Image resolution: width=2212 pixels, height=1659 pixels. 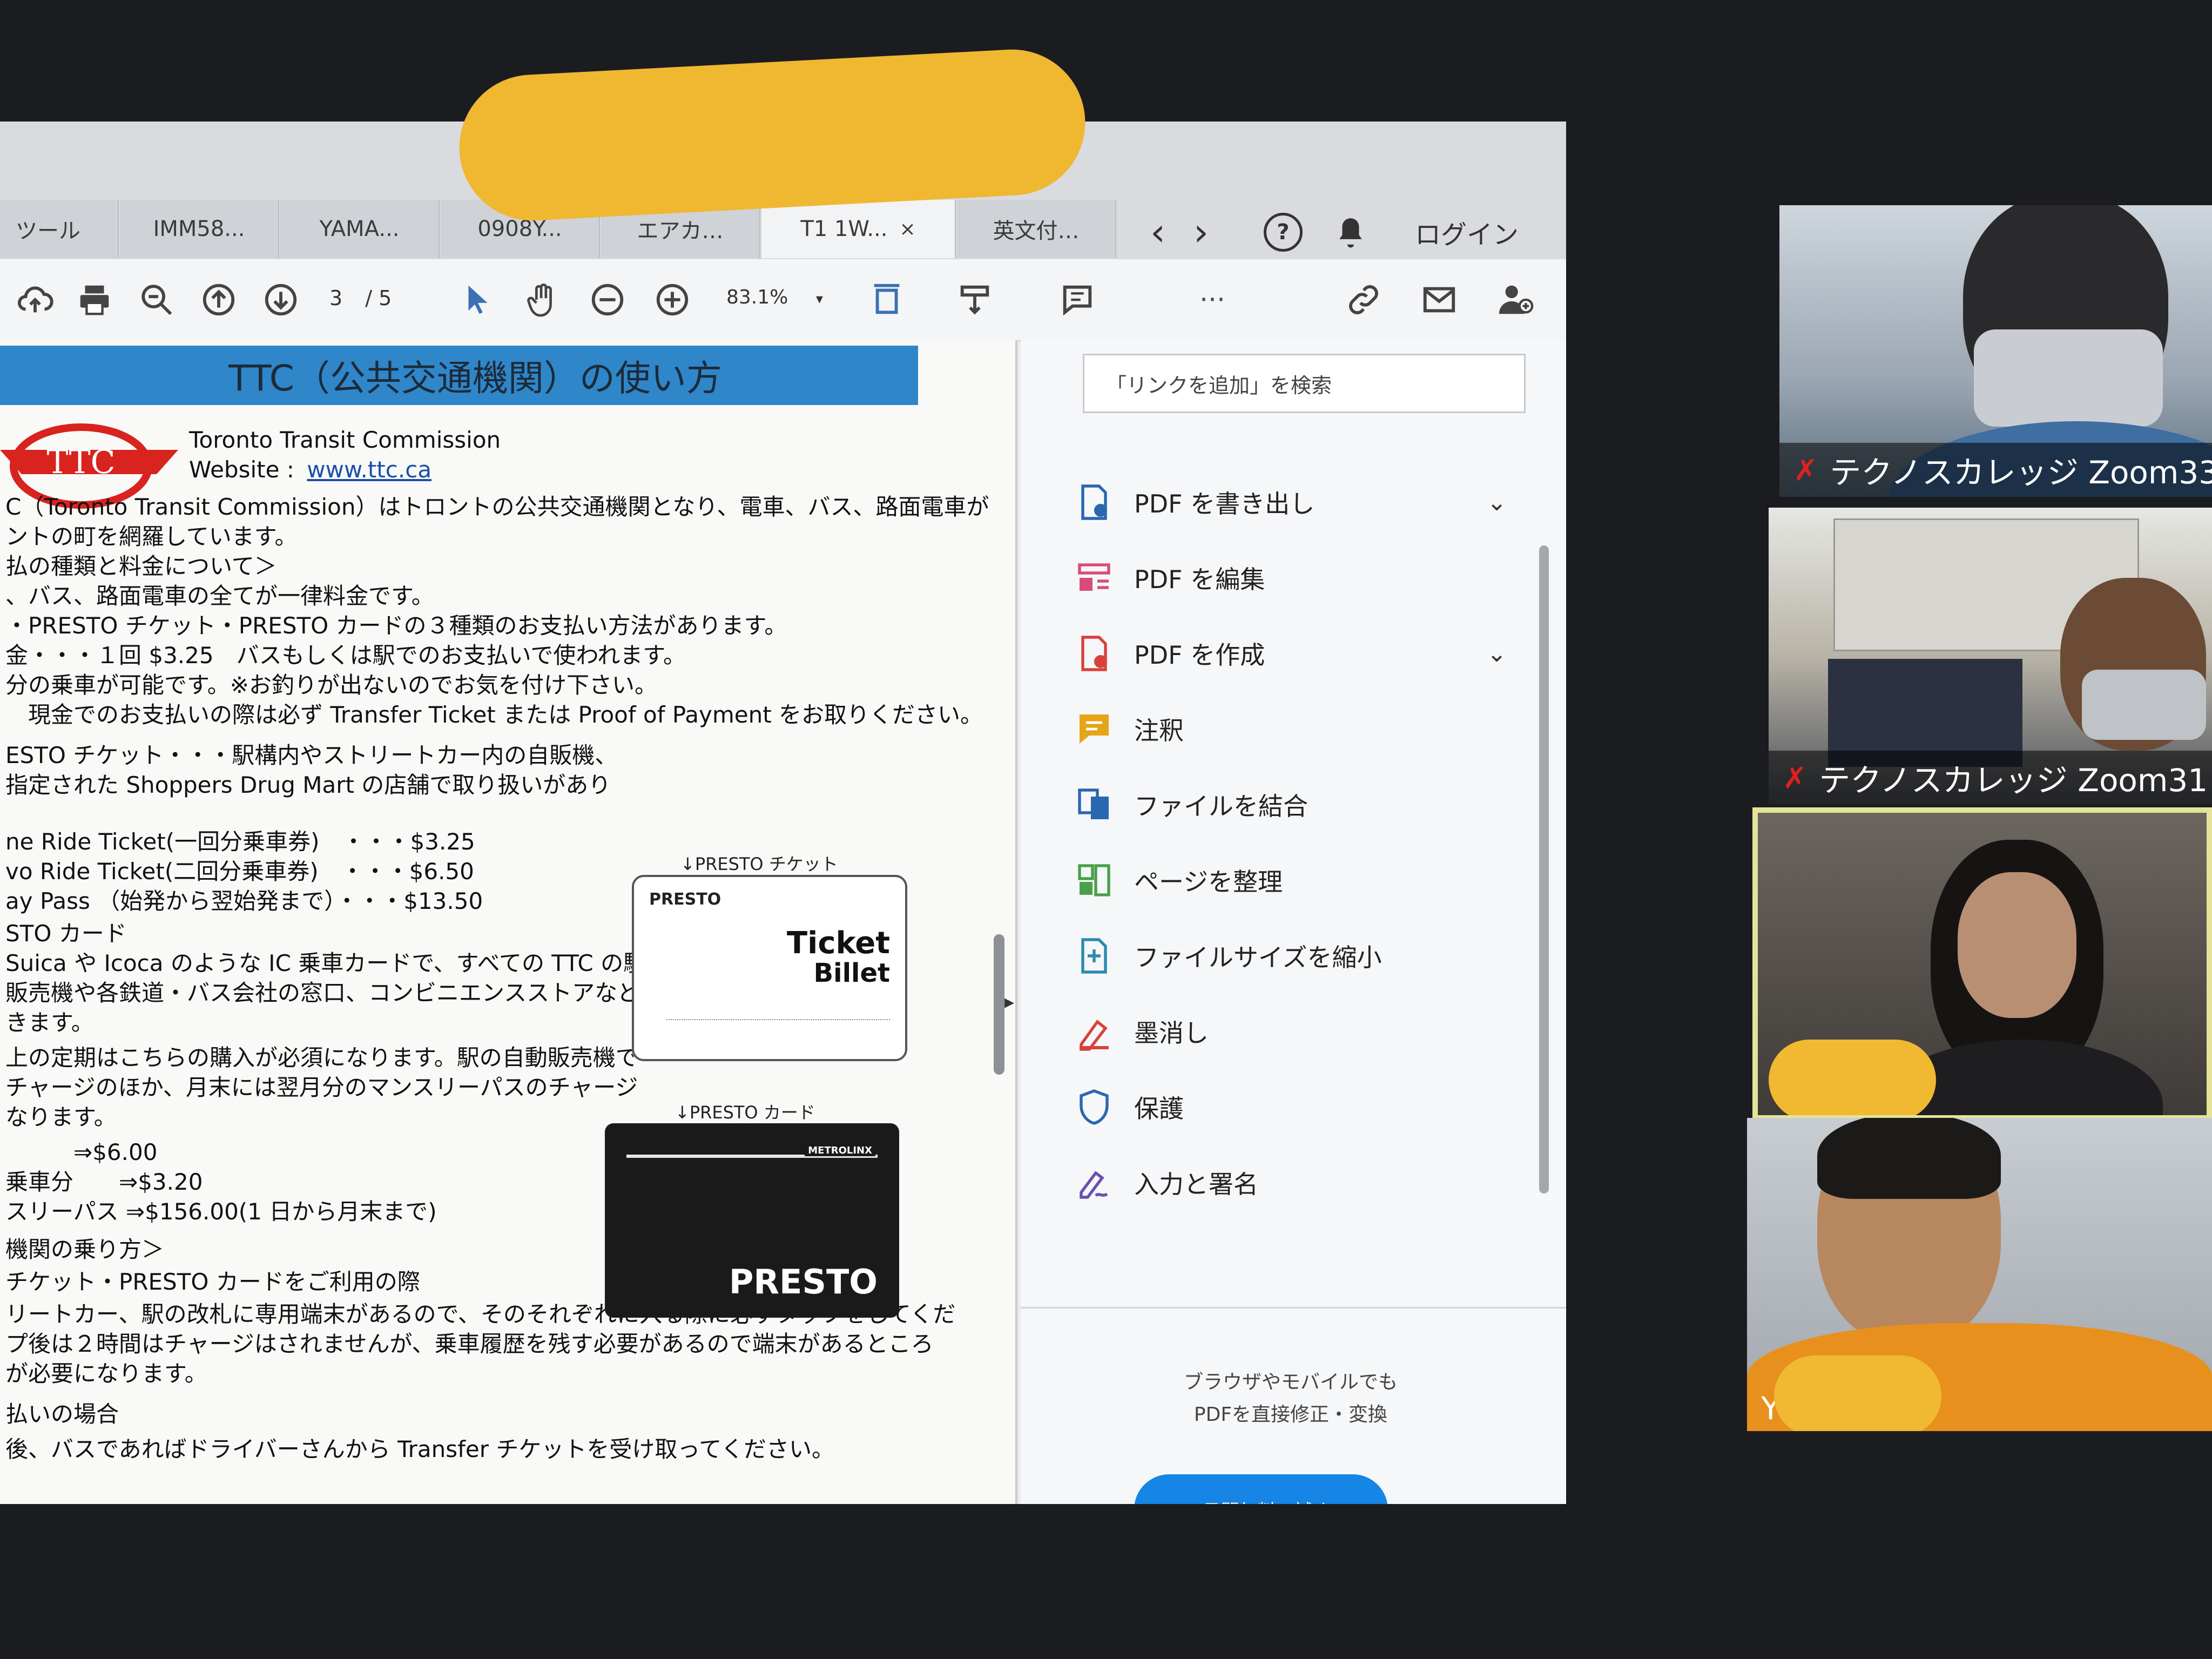 I want to click on pane-collapse-toggle: ▸, so click(x=1009, y=1002).